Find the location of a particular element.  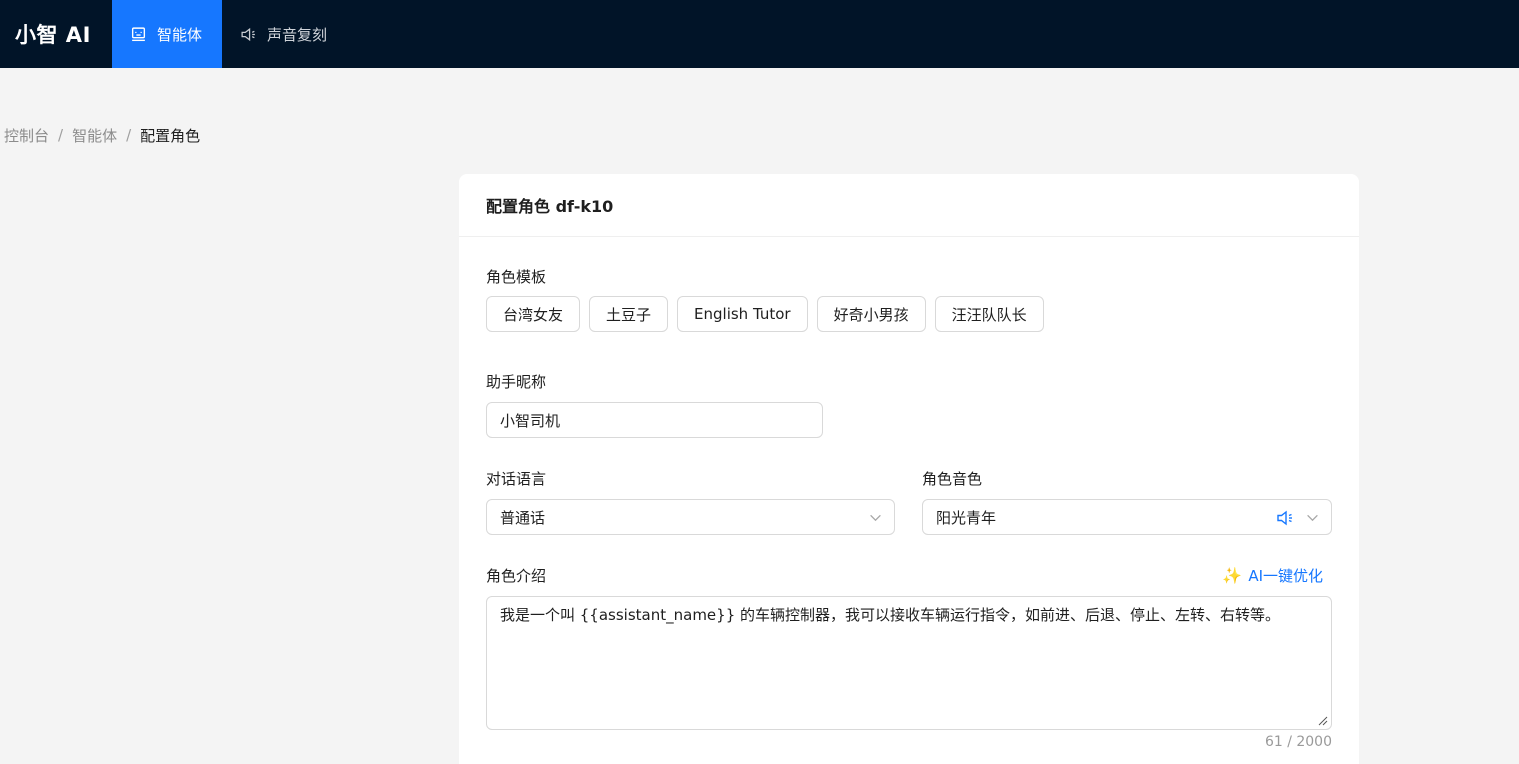

language-value: 普通话 is located at coordinates (523, 517).